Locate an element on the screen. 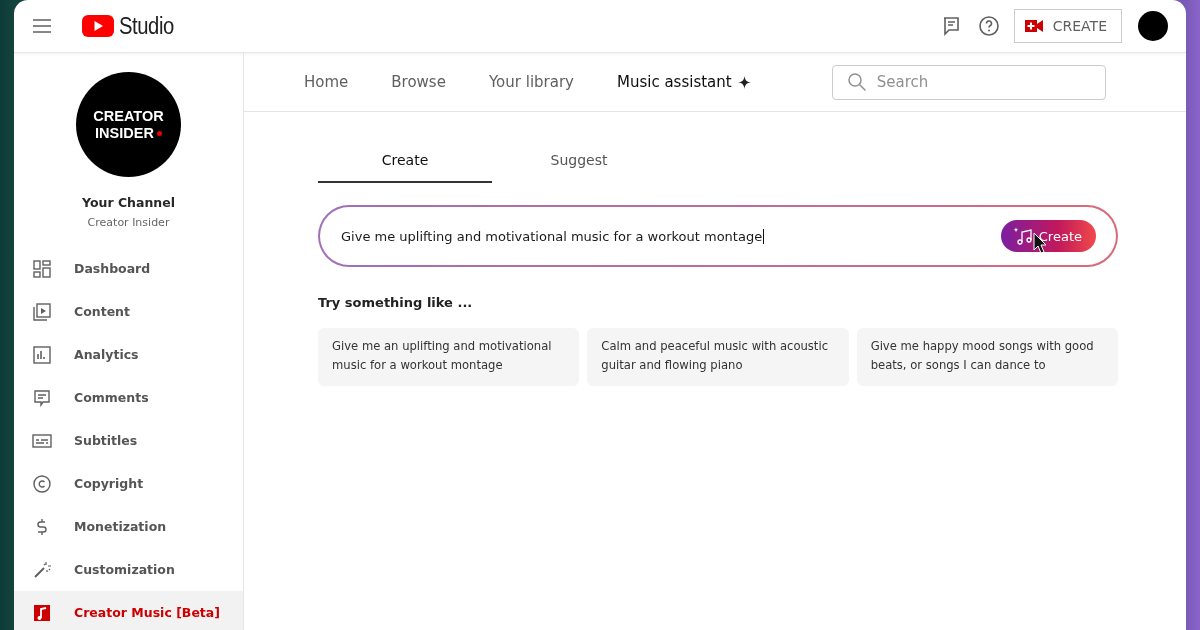 This screenshot has height=630, width=1200. sidebar-label: Analytics is located at coordinates (106, 354).